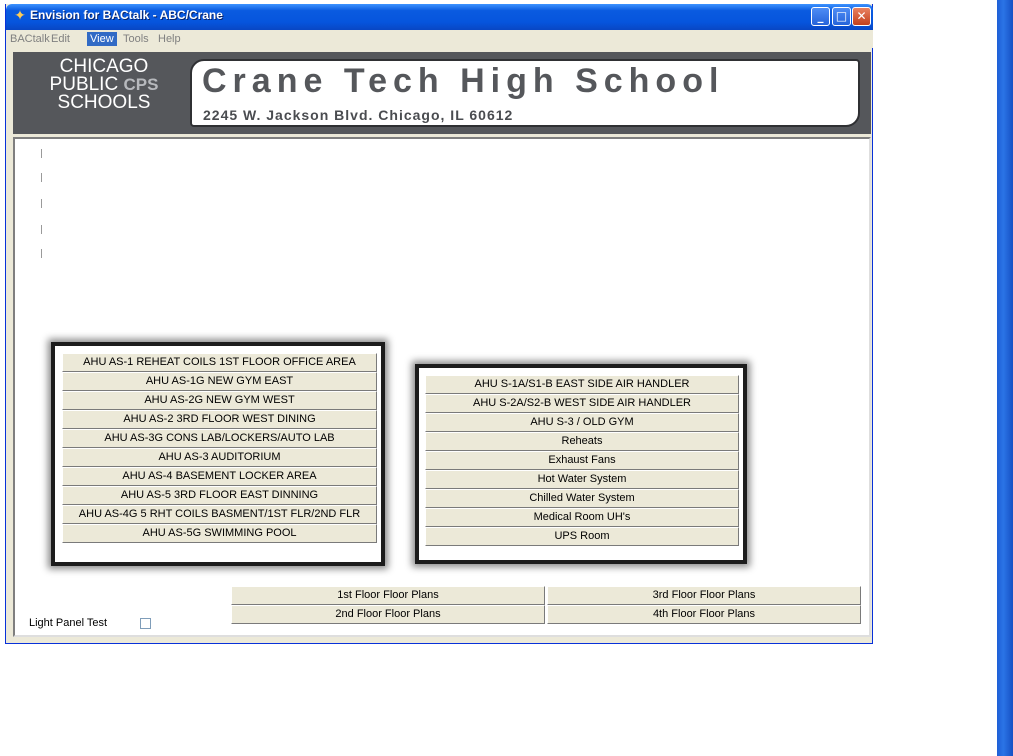 The image size is (1013, 756). I want to click on light-panel-test-label: Light Panel Test, so click(68, 623).